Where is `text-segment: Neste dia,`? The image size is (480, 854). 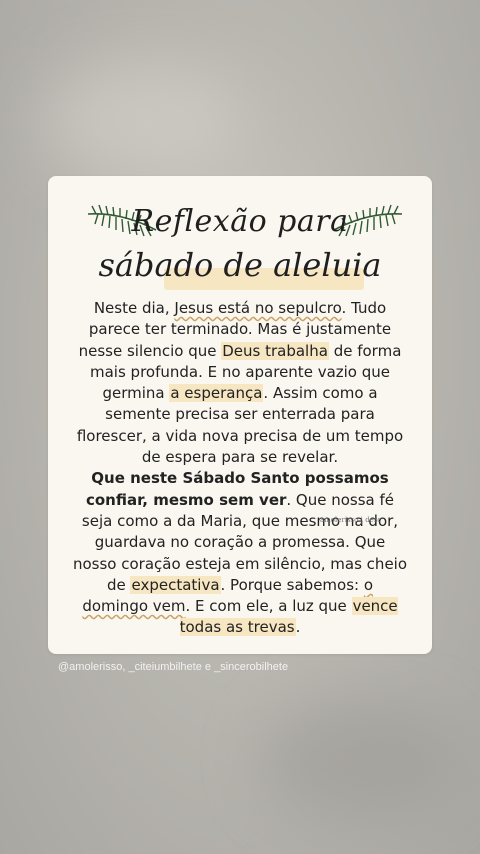 text-segment: Neste dia, is located at coordinates (134, 308).